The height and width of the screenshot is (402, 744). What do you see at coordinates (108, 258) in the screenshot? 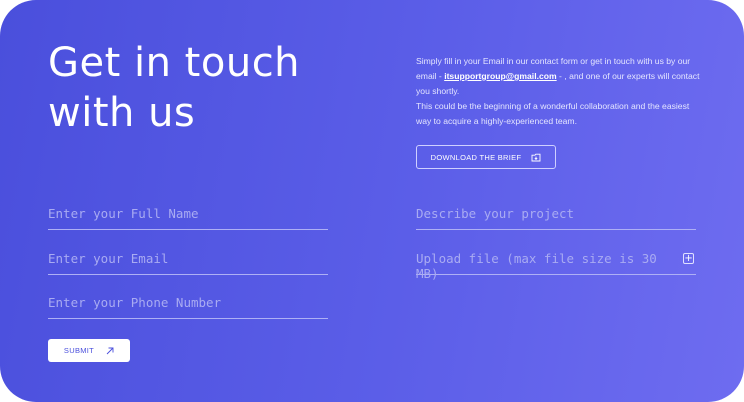
I see `email-placeholder: Enter your Email` at bounding box center [108, 258].